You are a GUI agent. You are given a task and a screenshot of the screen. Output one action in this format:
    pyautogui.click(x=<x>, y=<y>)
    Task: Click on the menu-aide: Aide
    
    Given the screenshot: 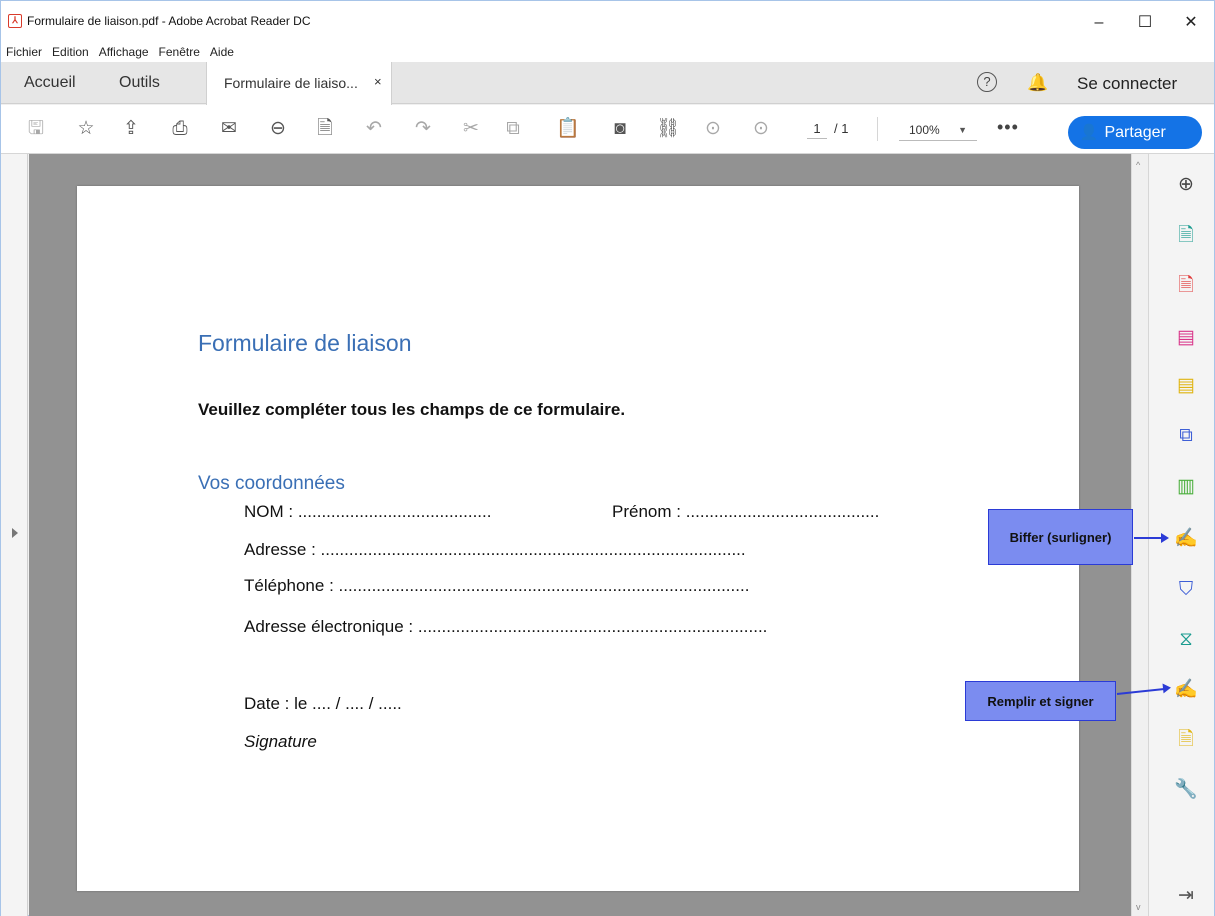 What is the action you would take?
    pyautogui.click(x=222, y=52)
    